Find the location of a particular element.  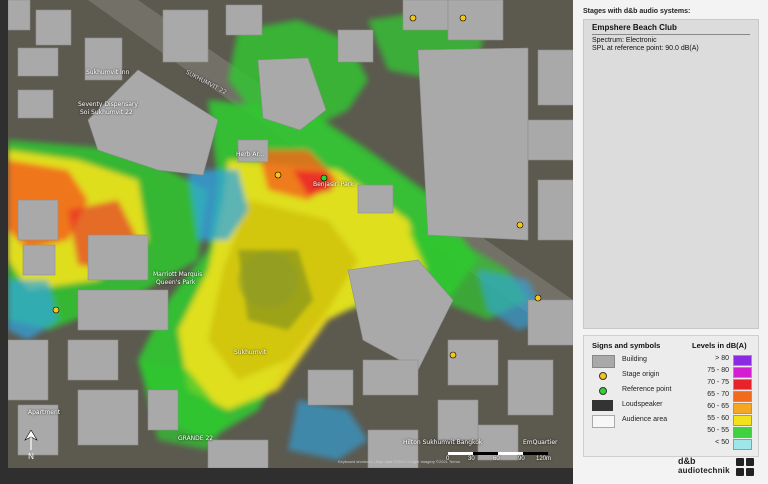

db-logo: d&b audiotechnik is located at coordinates (720, 468).